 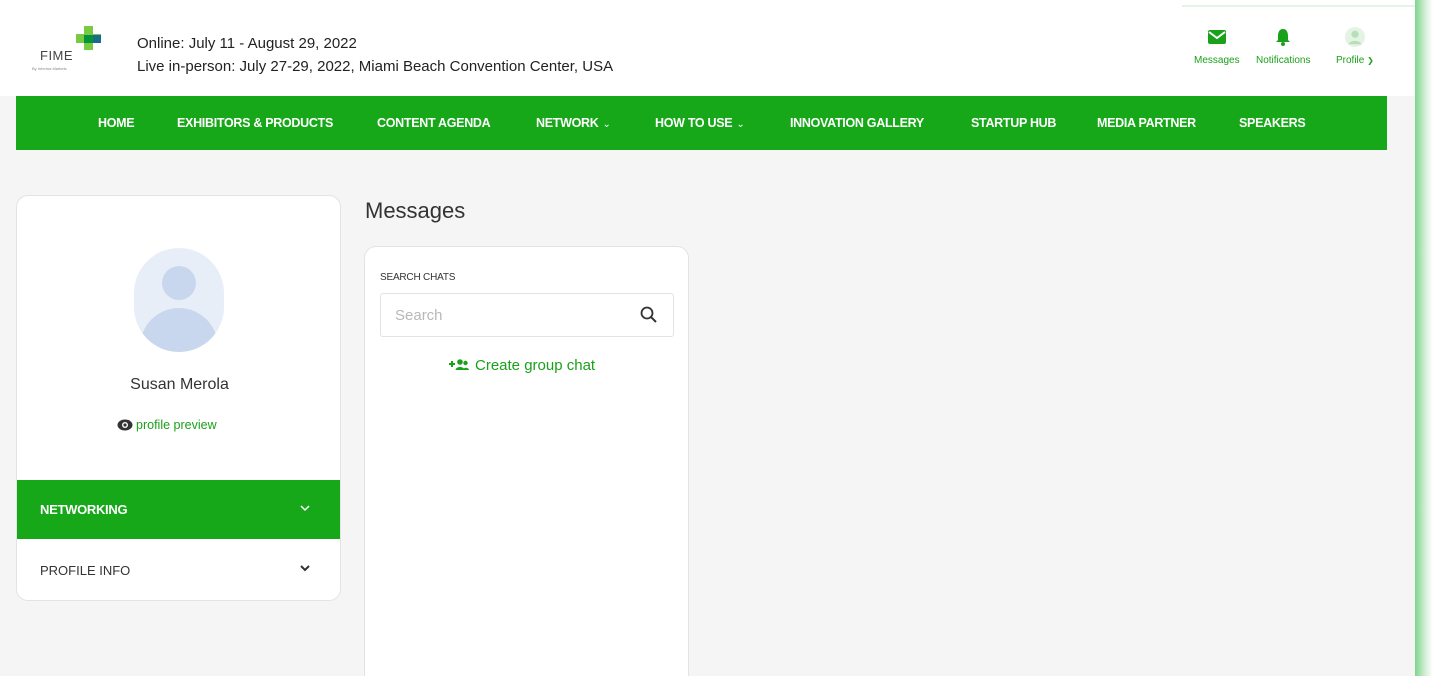 I want to click on nav-how-to-use: HOW TO USE ⌄, so click(x=700, y=123).